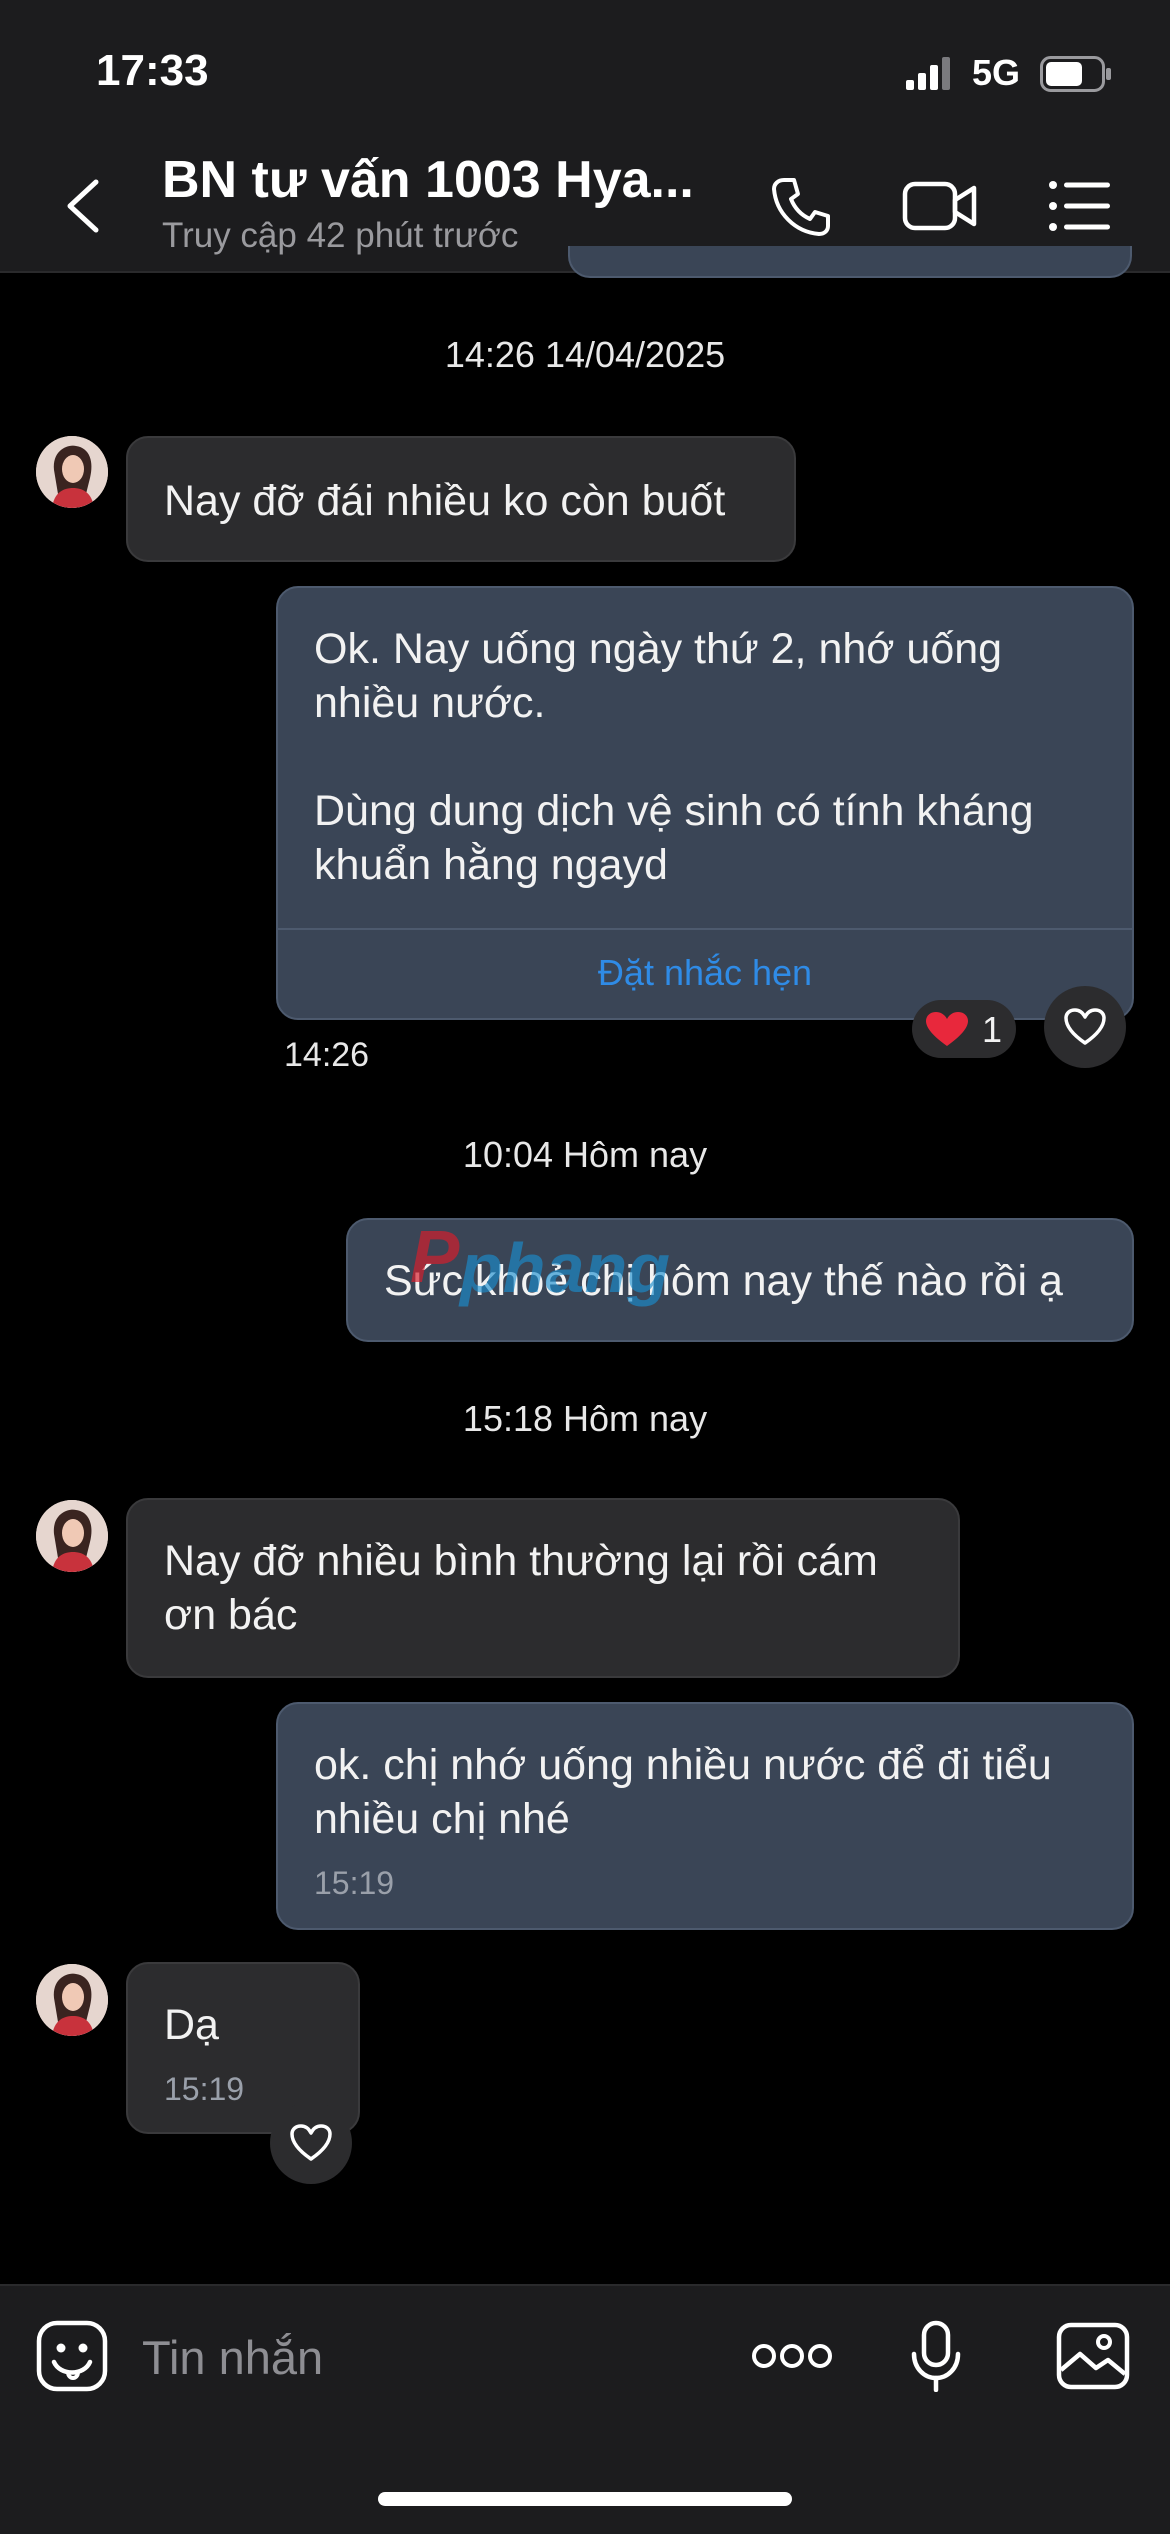 This screenshot has height=2534, width=1170. I want to click on reaction-badge: 1, so click(964, 1029).